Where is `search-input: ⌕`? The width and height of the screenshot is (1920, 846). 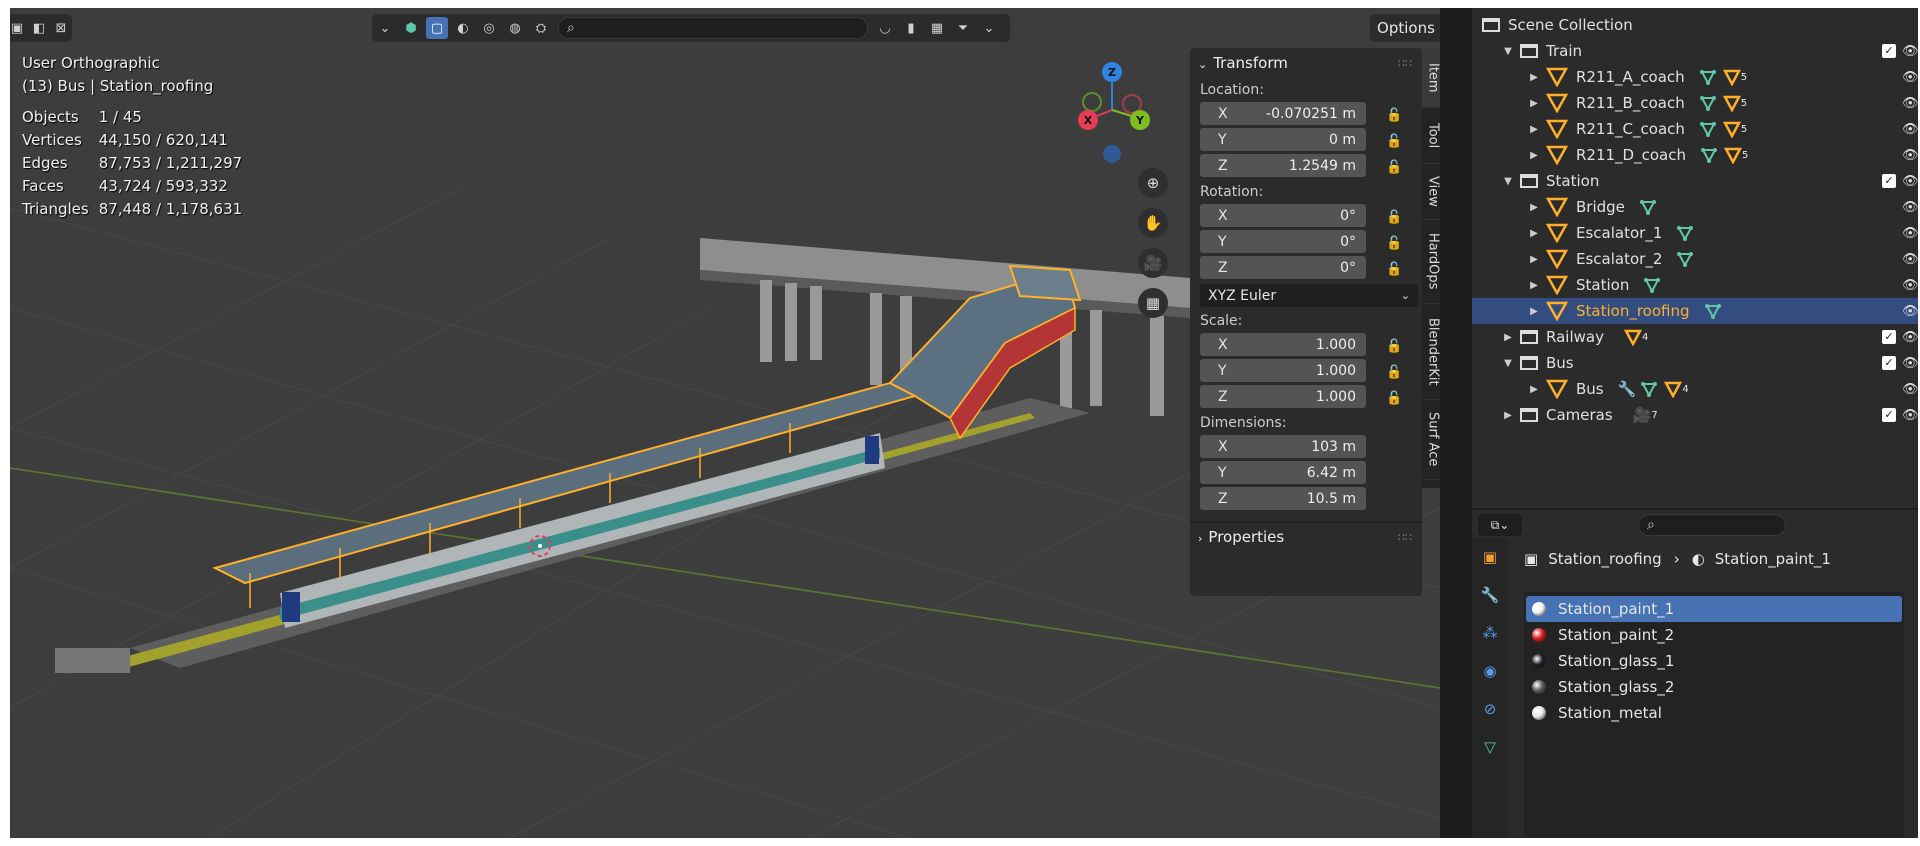
search-input: ⌕ is located at coordinates (713, 28).